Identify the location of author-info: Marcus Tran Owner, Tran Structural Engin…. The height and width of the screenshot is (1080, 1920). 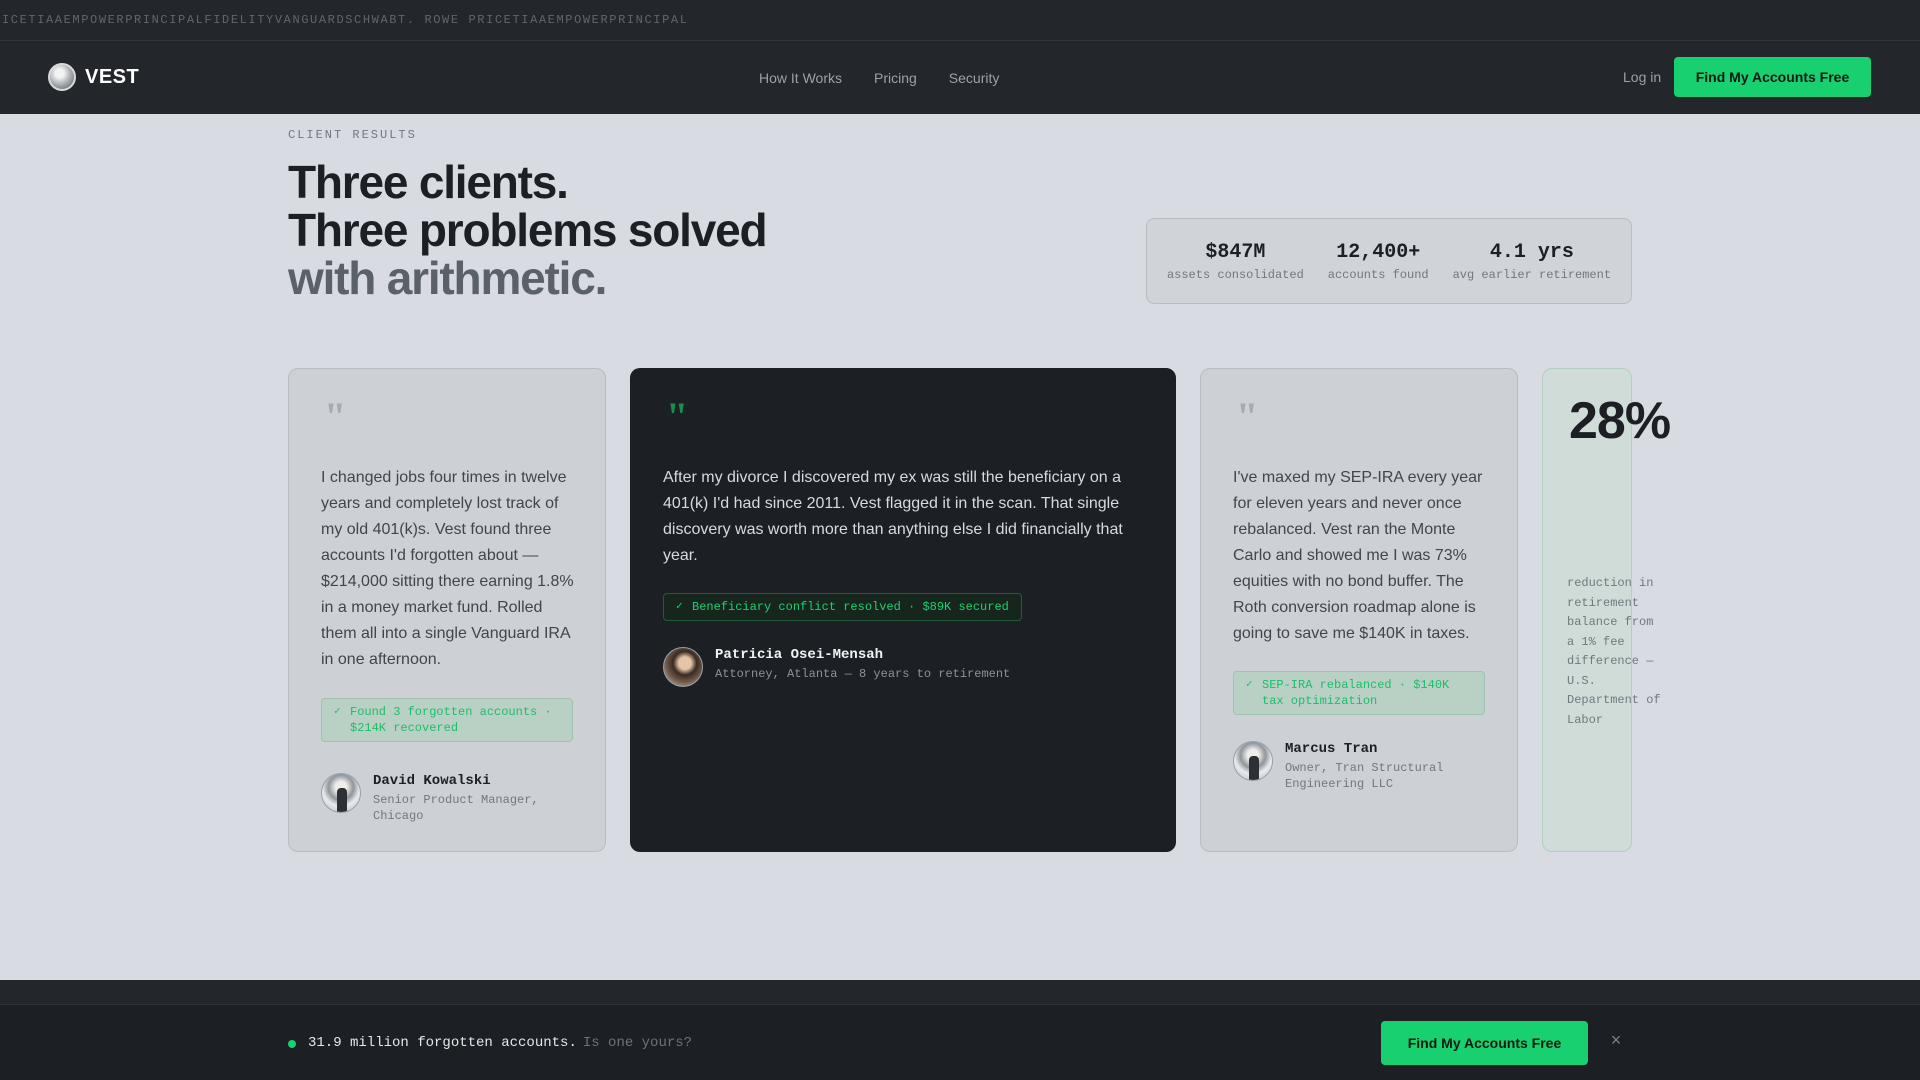
(1385, 766).